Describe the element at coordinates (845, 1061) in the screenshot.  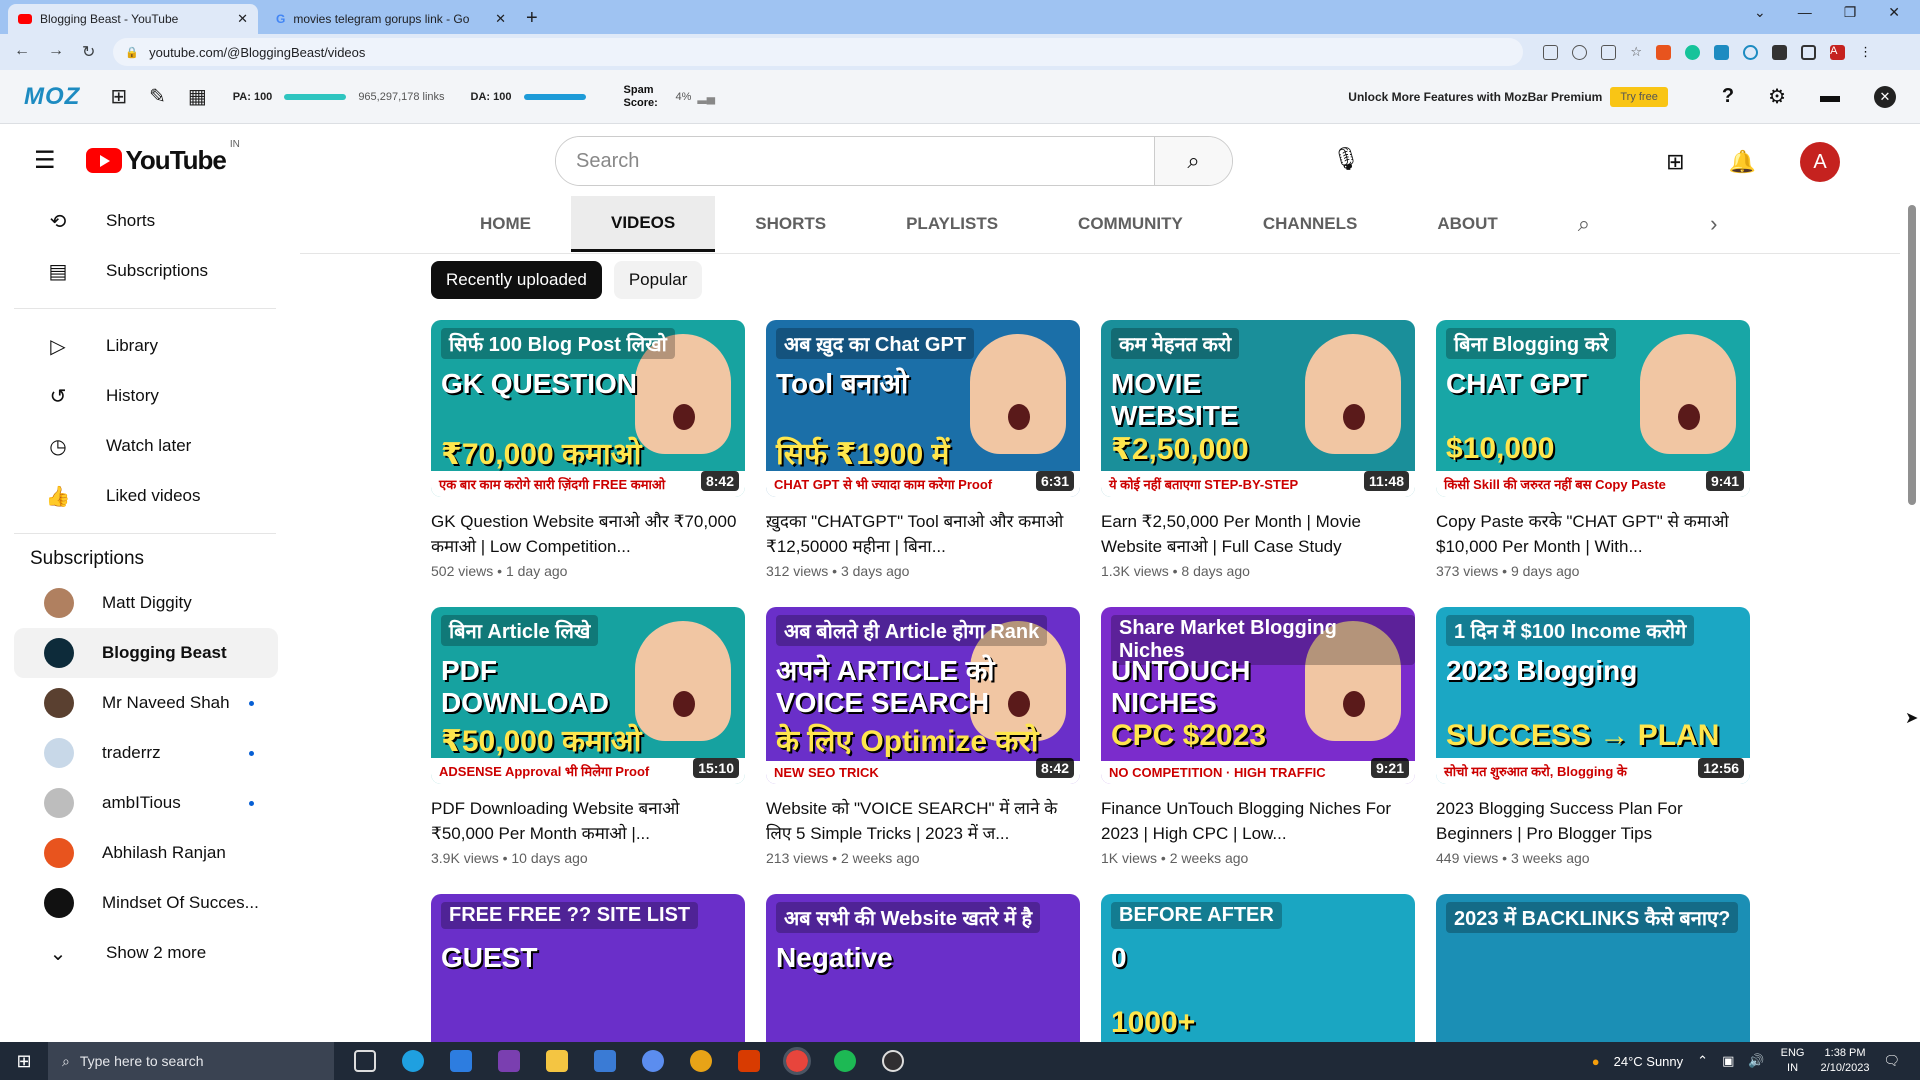
I see `spotify-icon` at that location.